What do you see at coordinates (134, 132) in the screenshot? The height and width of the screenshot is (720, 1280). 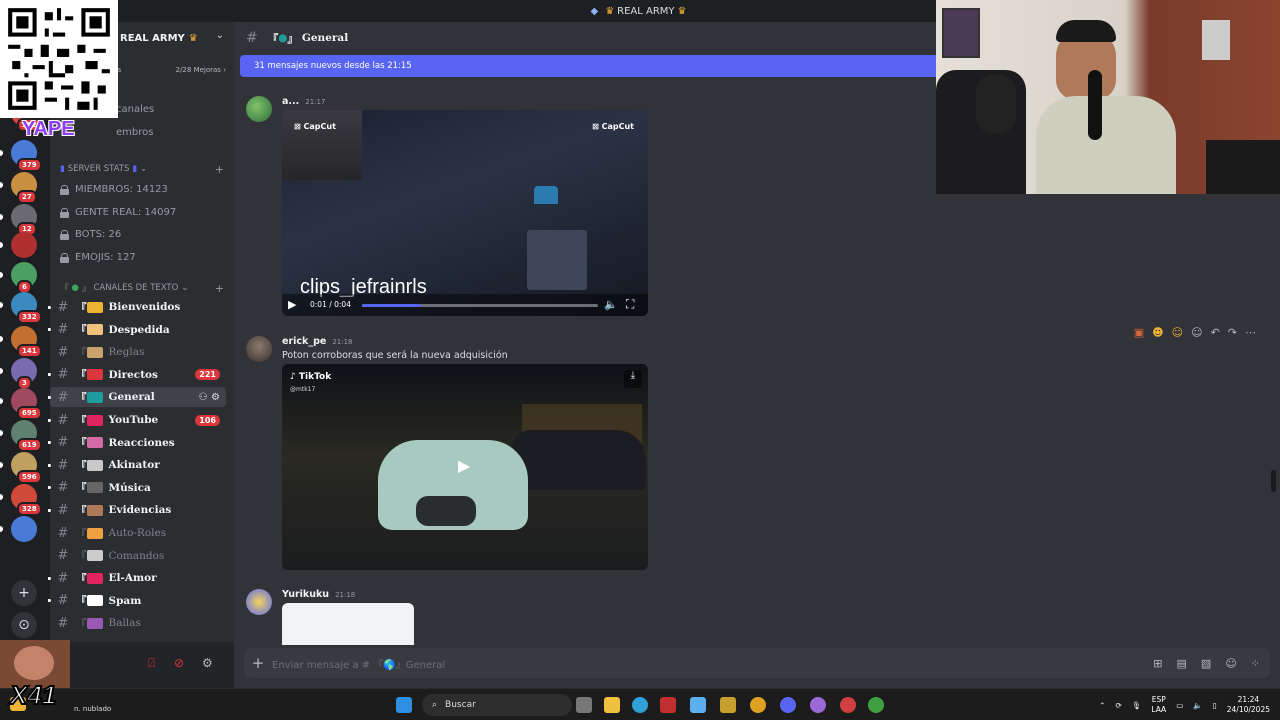 I see `members-link: embros` at bounding box center [134, 132].